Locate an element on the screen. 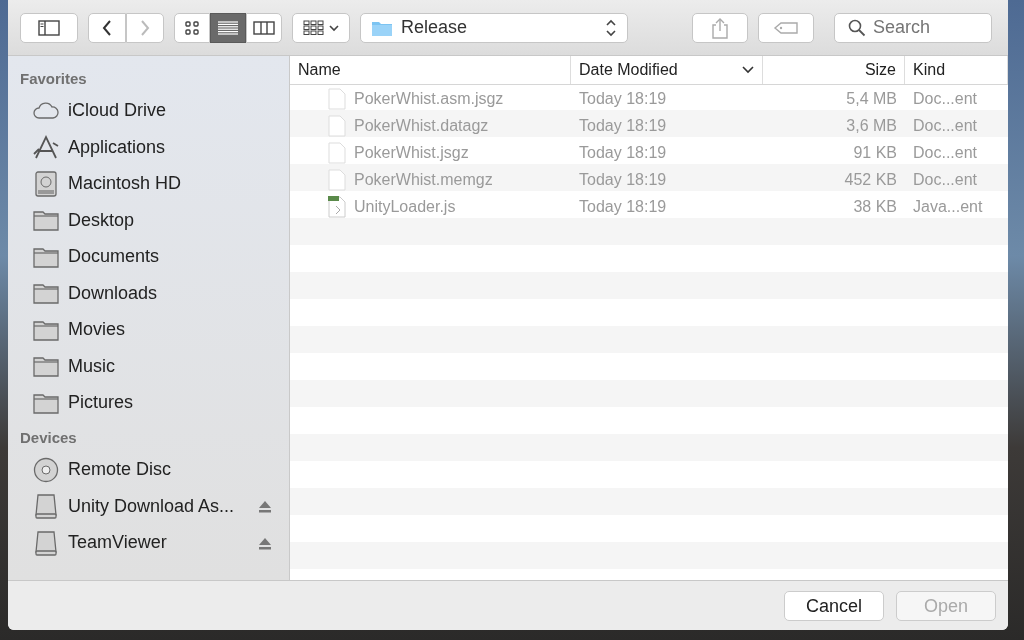 This screenshot has width=1024, height=640. sidebar-item: Pictures is located at coordinates (146, 402).